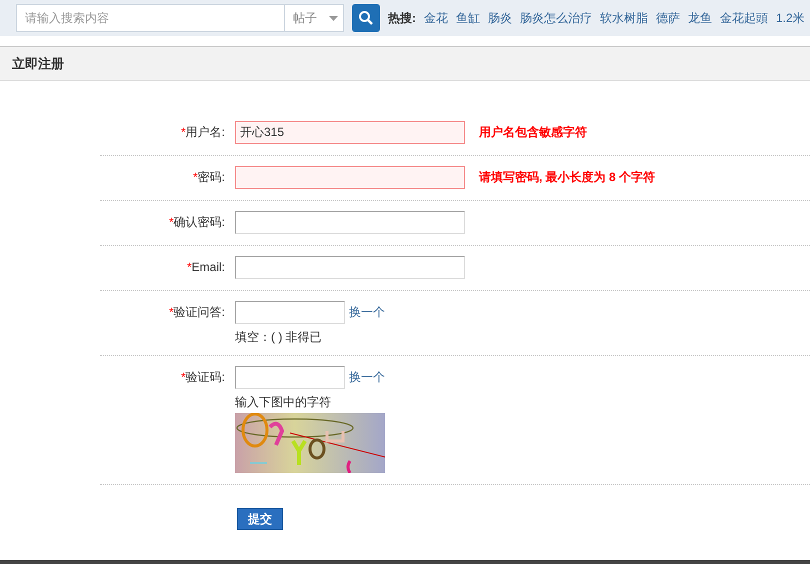 This screenshot has height=564, width=810. Describe the element at coordinates (567, 177) in the screenshot. I see `error-message: 请填写密码, 最小长度为 8 个字符` at that location.